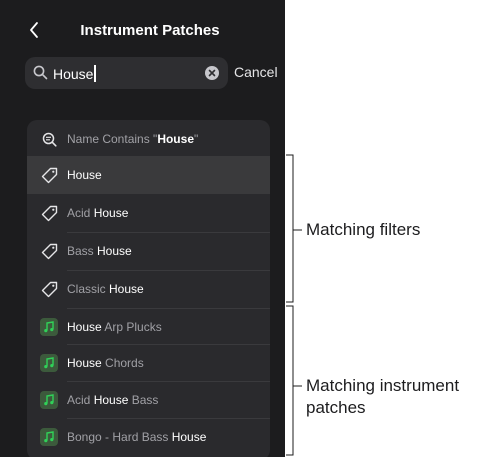  What do you see at coordinates (148, 213) in the screenshot?
I see `filter-item: Acid House` at bounding box center [148, 213].